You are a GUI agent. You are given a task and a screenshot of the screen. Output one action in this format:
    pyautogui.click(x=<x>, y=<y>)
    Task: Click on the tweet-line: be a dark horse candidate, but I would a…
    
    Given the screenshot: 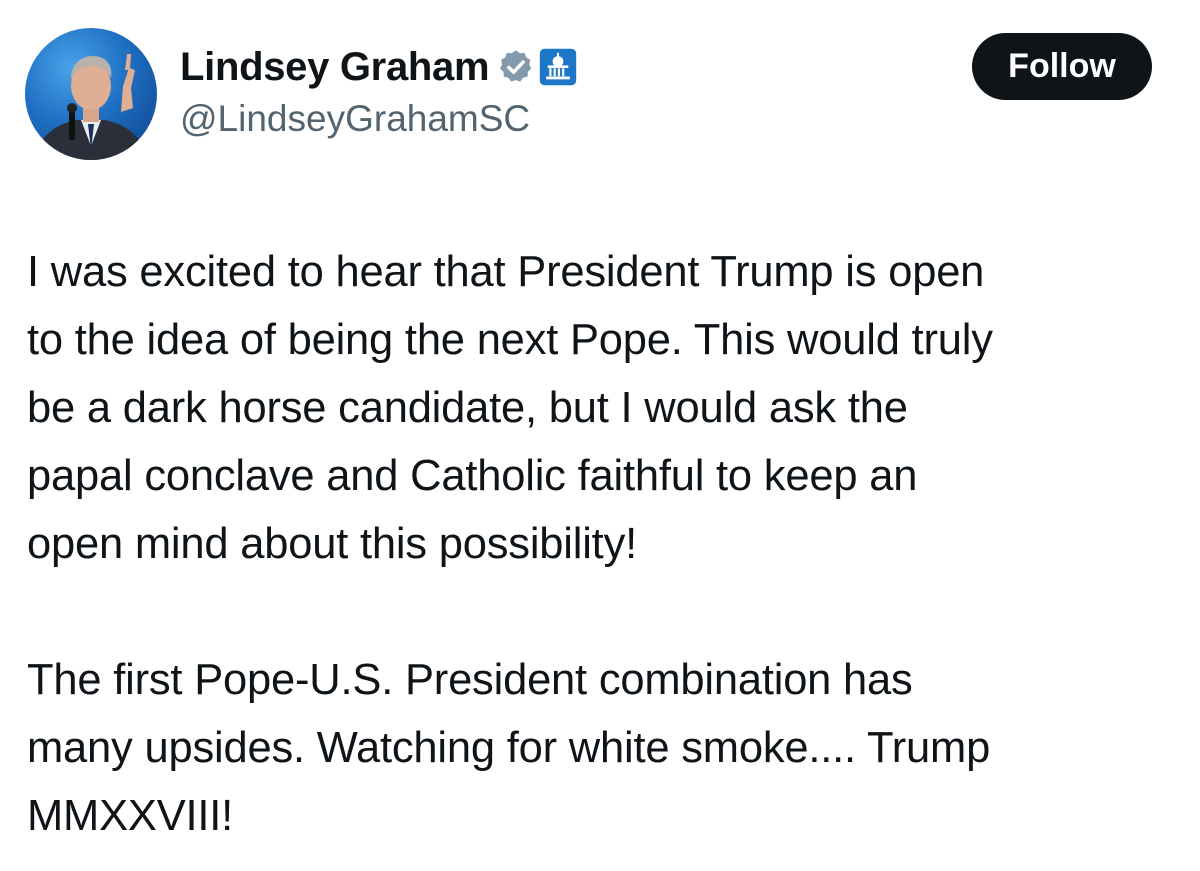 What is the action you would take?
    pyautogui.click(x=467, y=408)
    